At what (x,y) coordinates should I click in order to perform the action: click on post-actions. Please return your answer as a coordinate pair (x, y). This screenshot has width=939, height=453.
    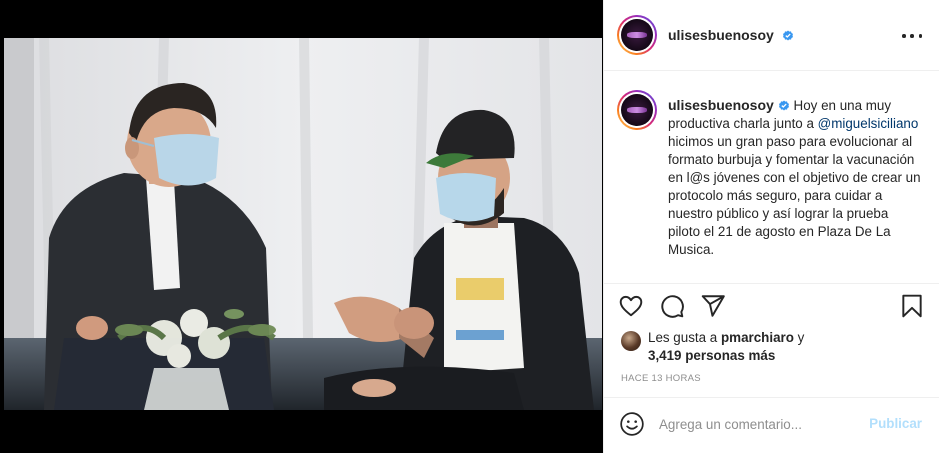
    Looking at the image, I should click on (771, 307).